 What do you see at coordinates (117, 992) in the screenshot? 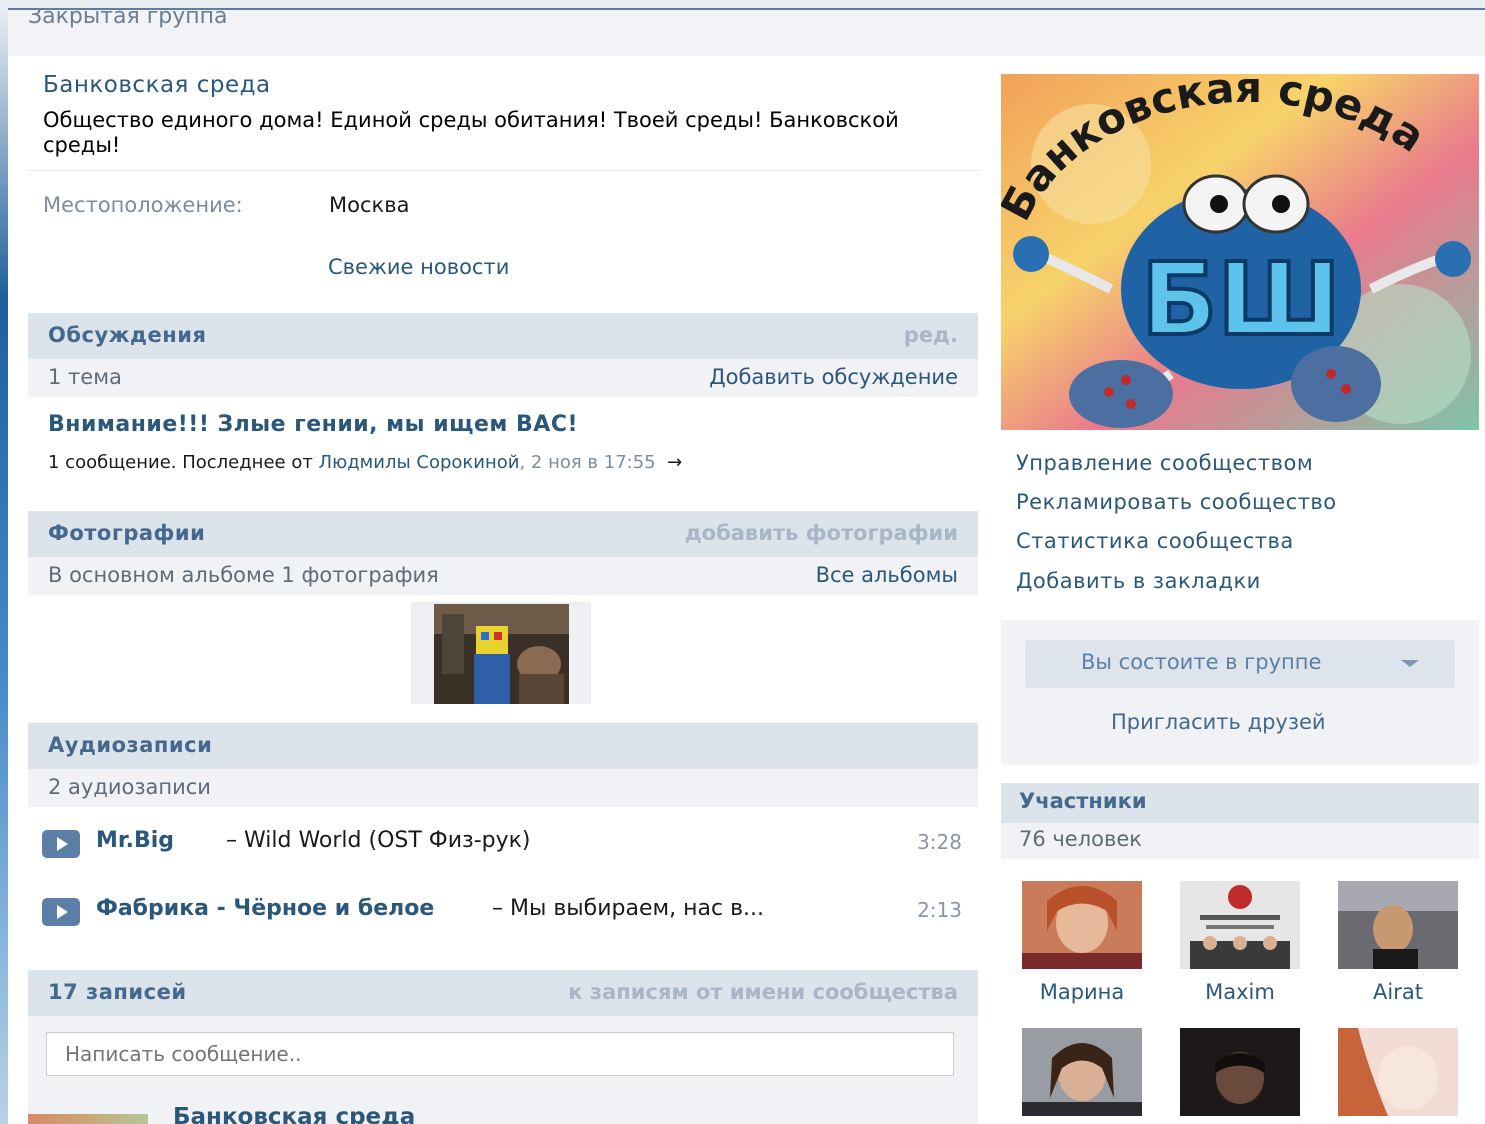
I see `wall-count: 17 записей` at bounding box center [117, 992].